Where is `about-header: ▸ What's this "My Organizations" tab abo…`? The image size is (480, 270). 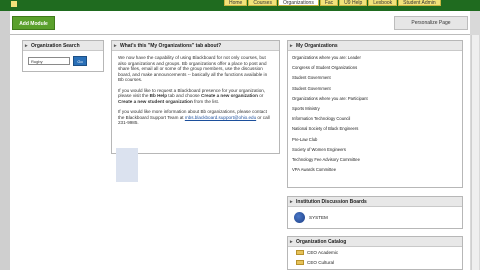 about-header: ▸ What's this "My Organizations" tab abo… is located at coordinates (195, 46).